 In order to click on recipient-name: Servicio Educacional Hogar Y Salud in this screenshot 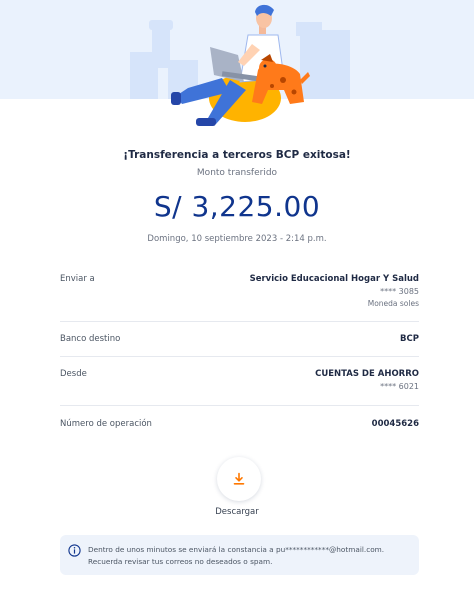, I will do `click(334, 279)`.